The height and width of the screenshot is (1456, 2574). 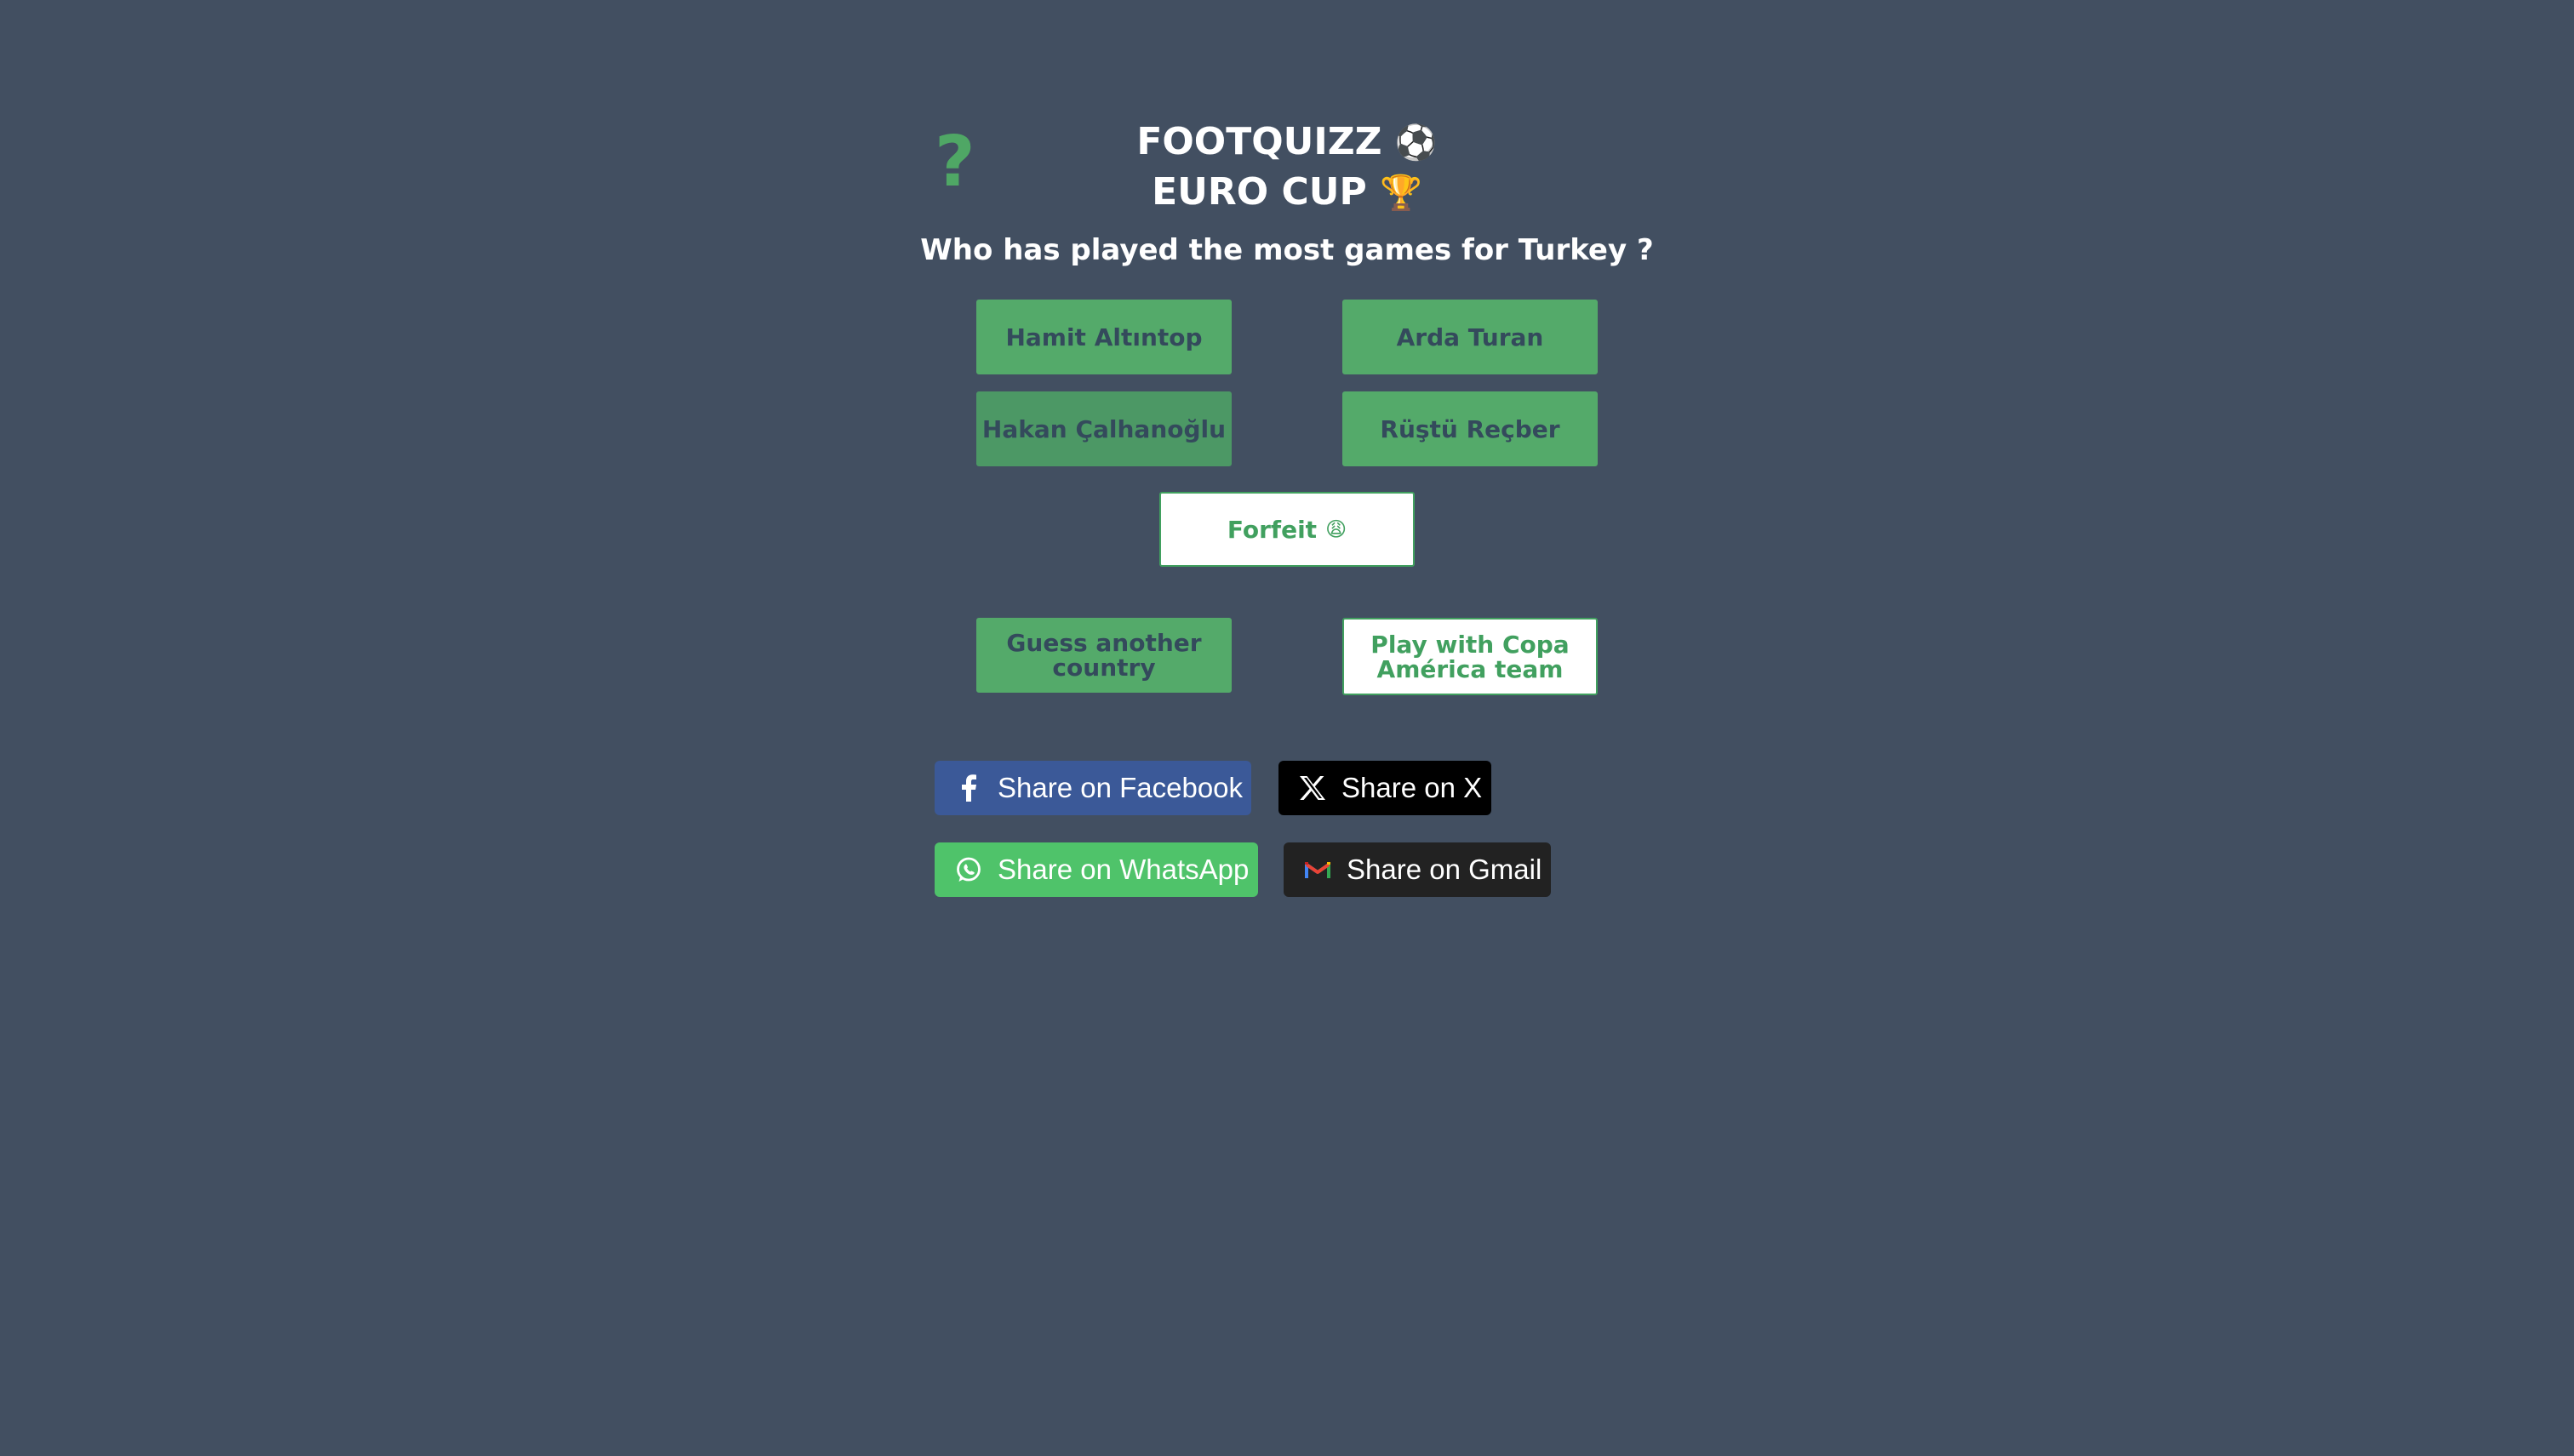 I want to click on page-title: FOOTQUIZZ ⚽ EURO CUP 🏆, so click(x=1287, y=167).